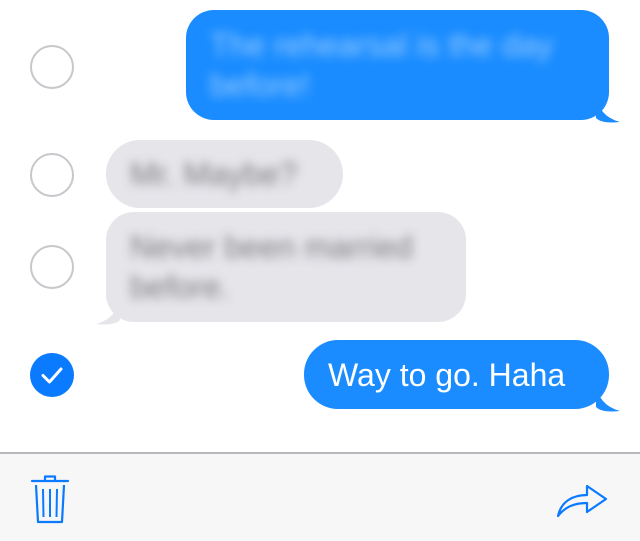 The width and height of the screenshot is (640, 541). I want to click on message-text: Mr. Maybe?, so click(214, 174).